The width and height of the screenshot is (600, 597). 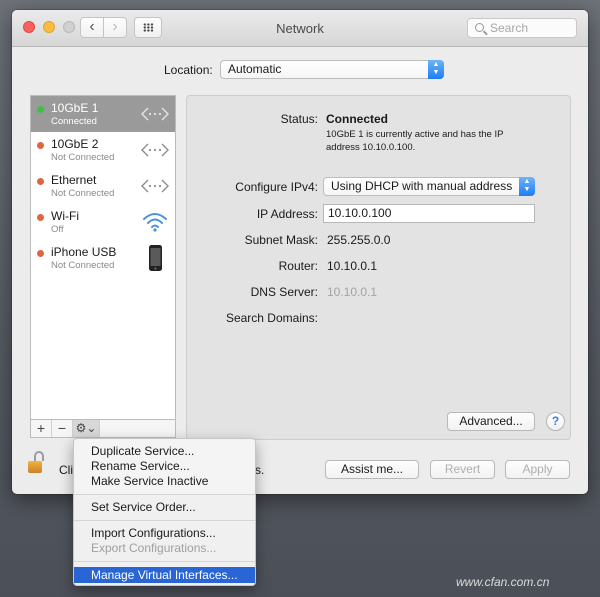 I want to click on wifi-icon, so click(x=155, y=222).